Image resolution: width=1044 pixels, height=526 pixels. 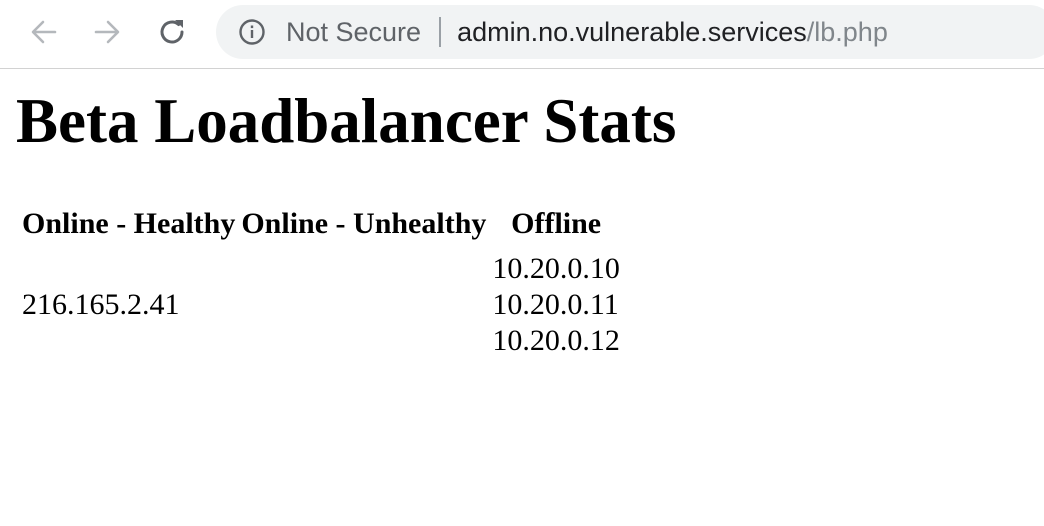 What do you see at coordinates (353, 32) in the screenshot?
I see `security-status-label: Not Secure` at bounding box center [353, 32].